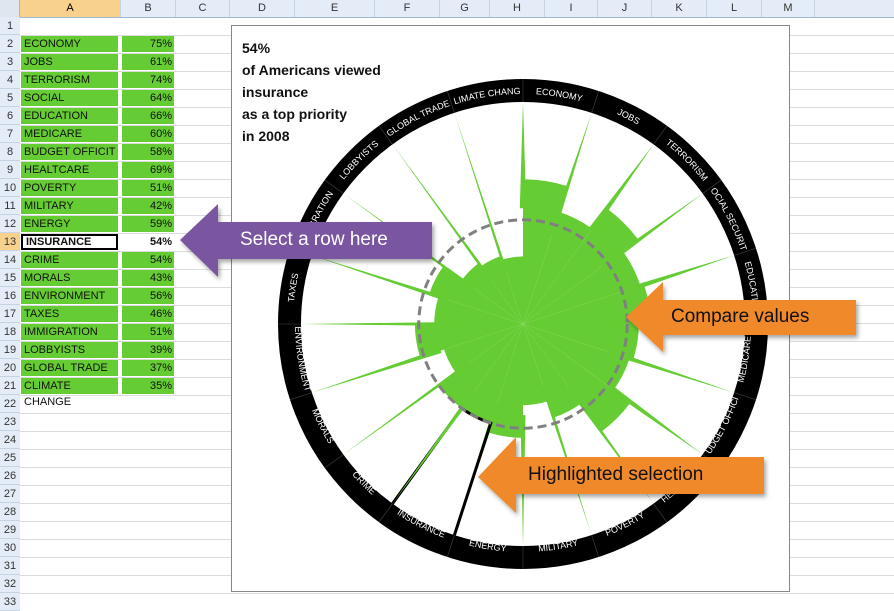 The height and width of the screenshot is (611, 894). I want to click on headline-line: in 2008, so click(266, 136).